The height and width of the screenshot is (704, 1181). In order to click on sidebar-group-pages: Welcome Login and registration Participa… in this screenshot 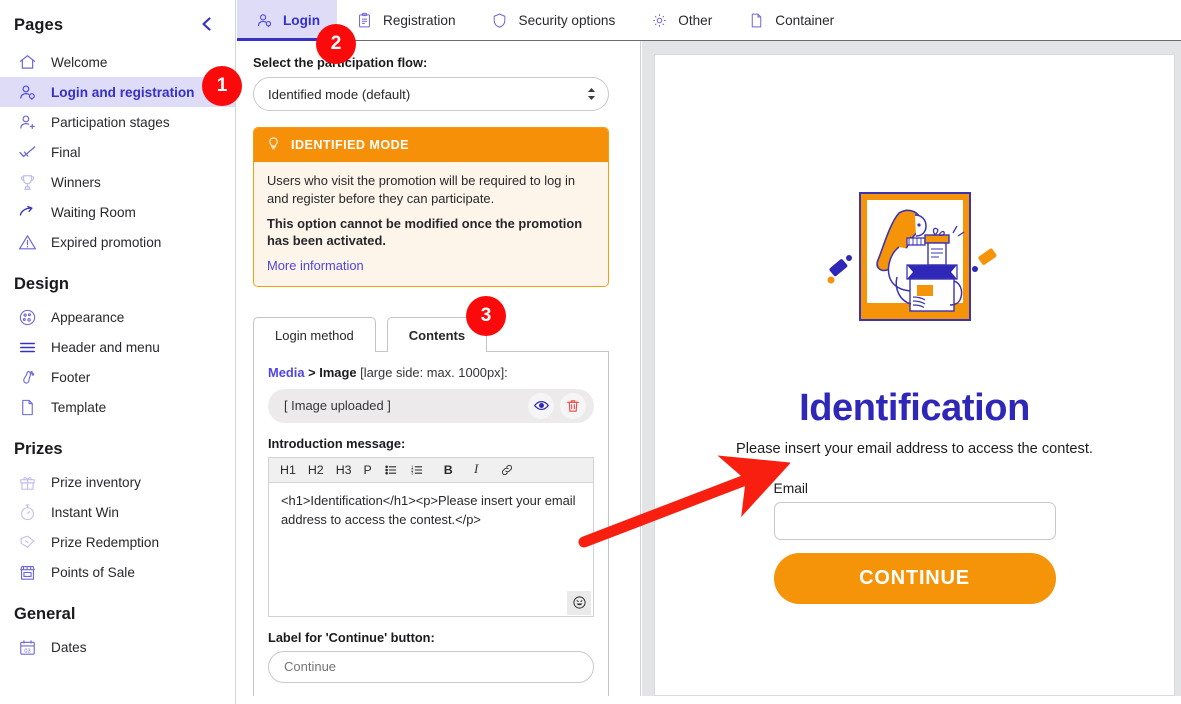, I will do `click(117, 152)`.